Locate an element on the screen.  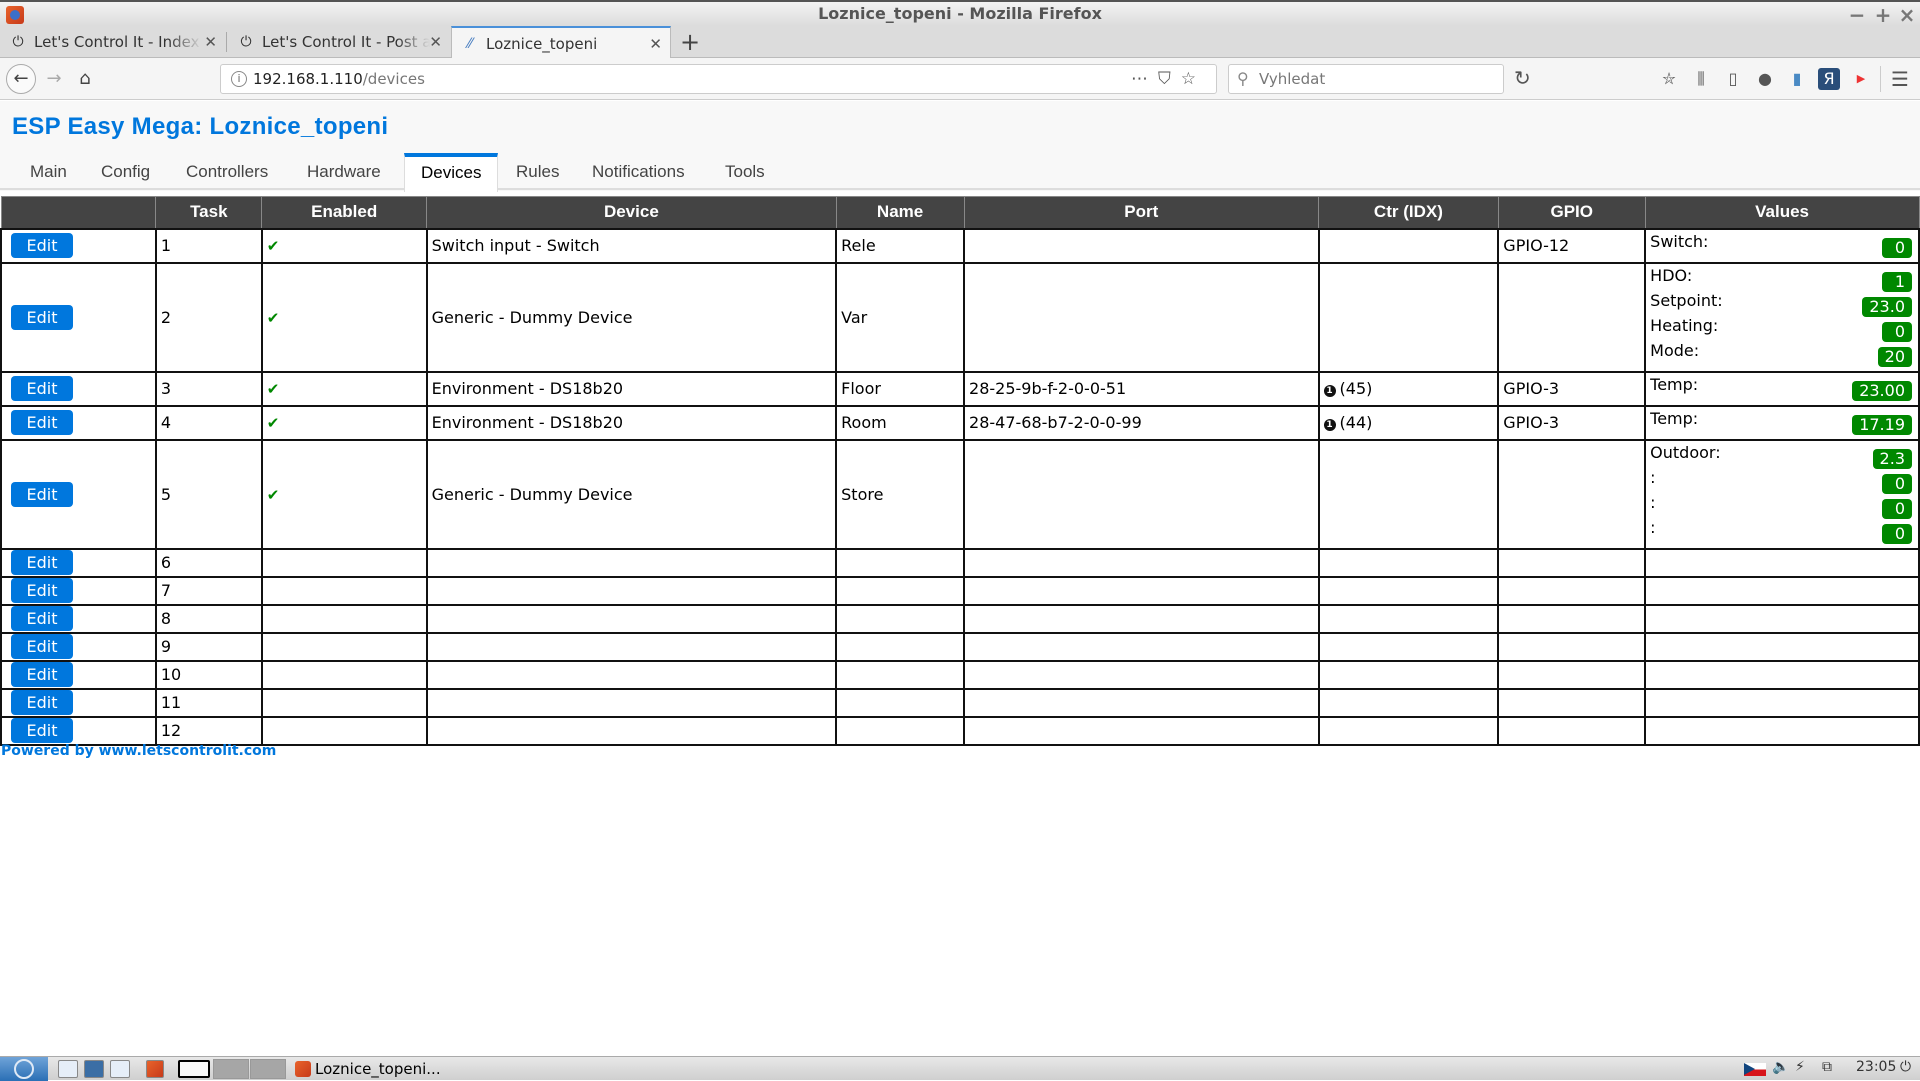
start-menu-button is located at coordinates (24, 1069).